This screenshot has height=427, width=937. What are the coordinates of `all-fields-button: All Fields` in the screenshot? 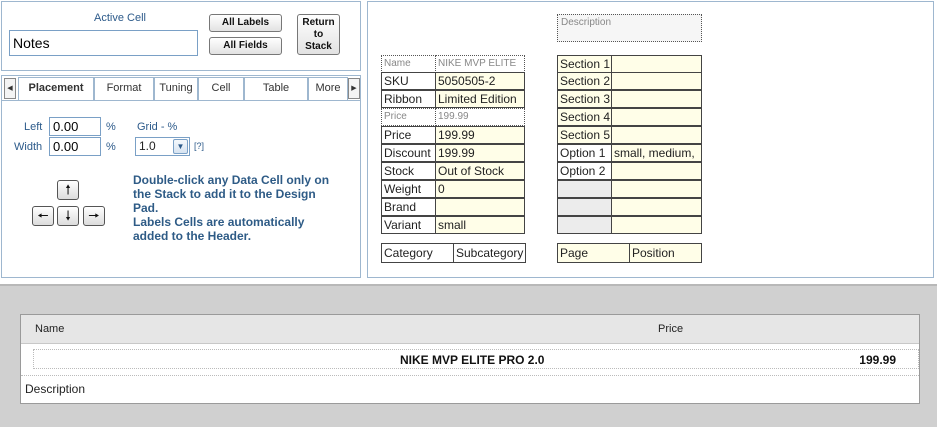 It's located at (245, 46).